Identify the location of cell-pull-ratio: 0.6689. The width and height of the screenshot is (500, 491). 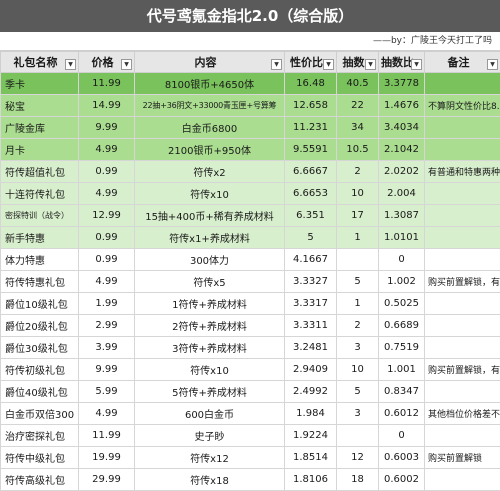
(402, 326).